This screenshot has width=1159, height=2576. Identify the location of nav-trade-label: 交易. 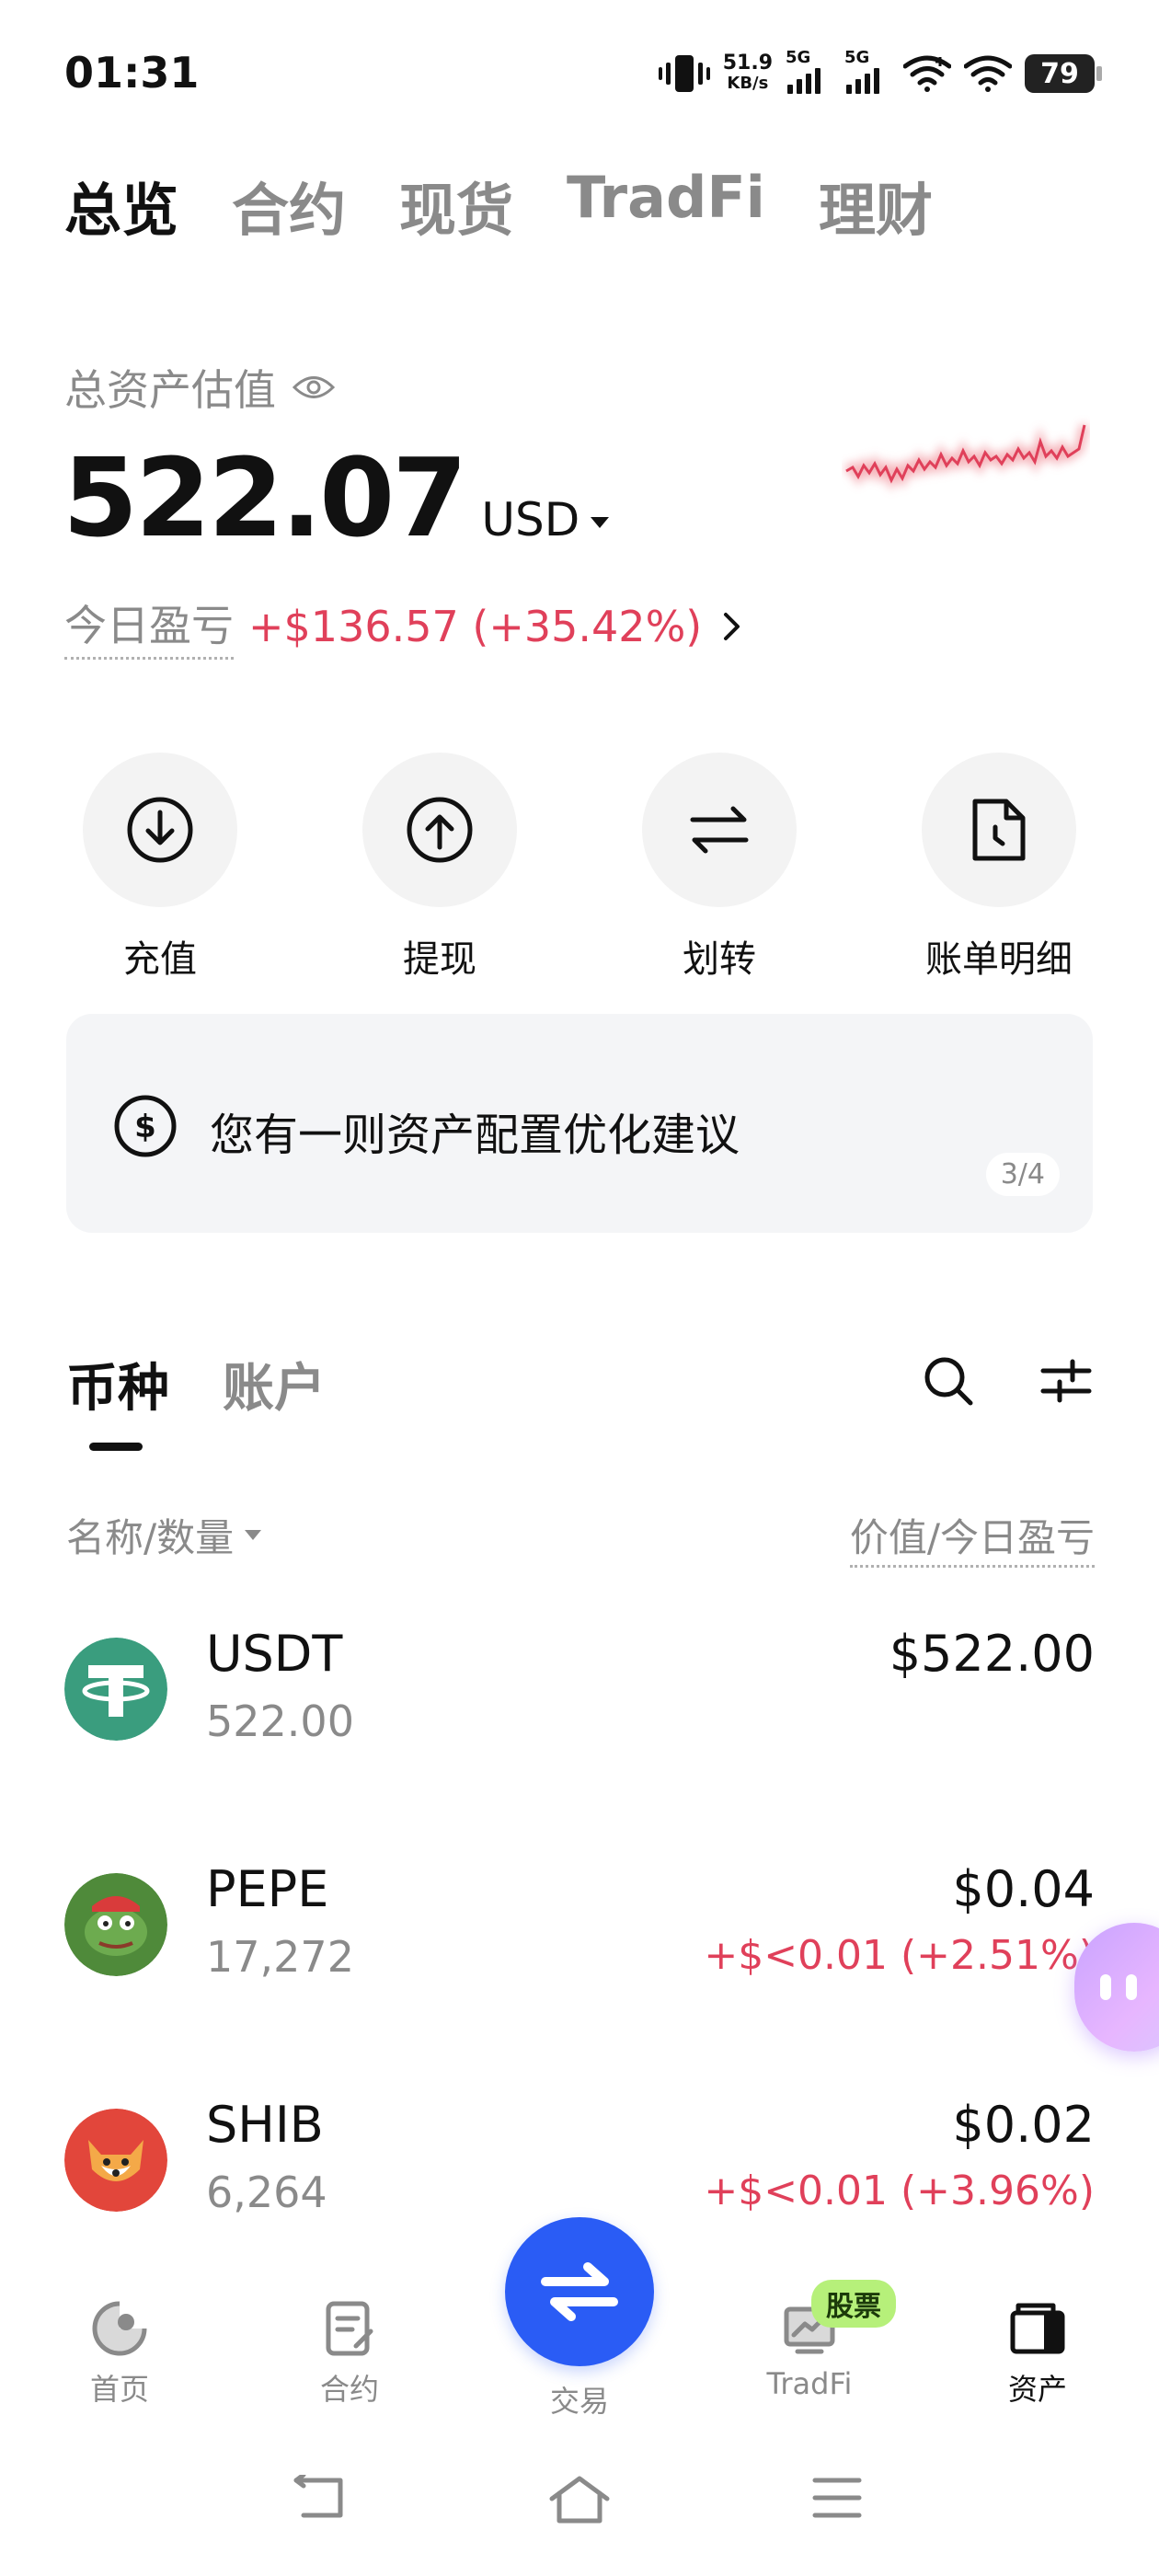
(579, 2401).